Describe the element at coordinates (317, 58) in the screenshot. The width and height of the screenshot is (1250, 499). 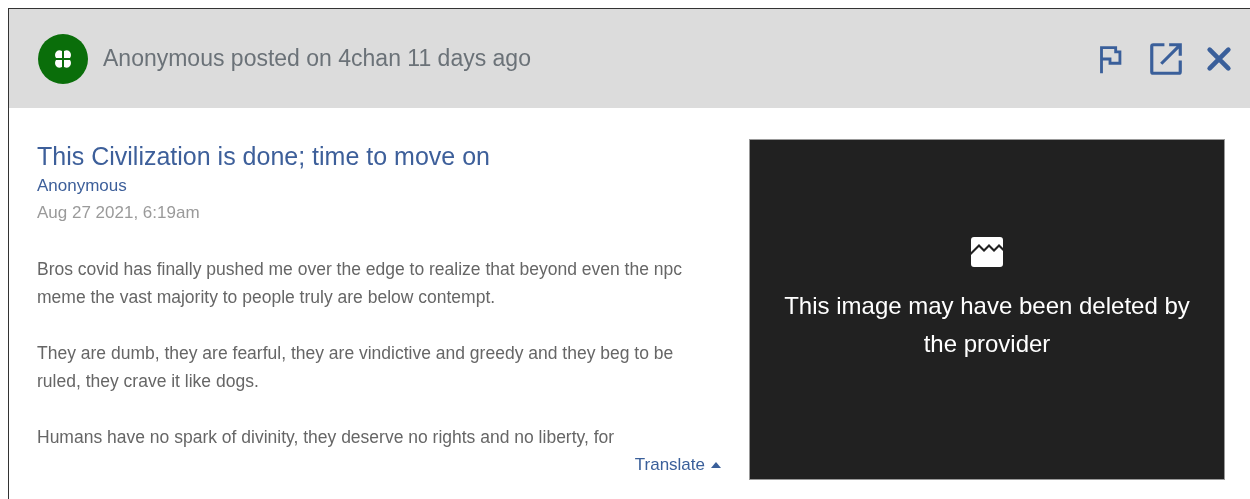
I see `post-byline: Anonymous posted on 4chan 11 days ago` at that location.